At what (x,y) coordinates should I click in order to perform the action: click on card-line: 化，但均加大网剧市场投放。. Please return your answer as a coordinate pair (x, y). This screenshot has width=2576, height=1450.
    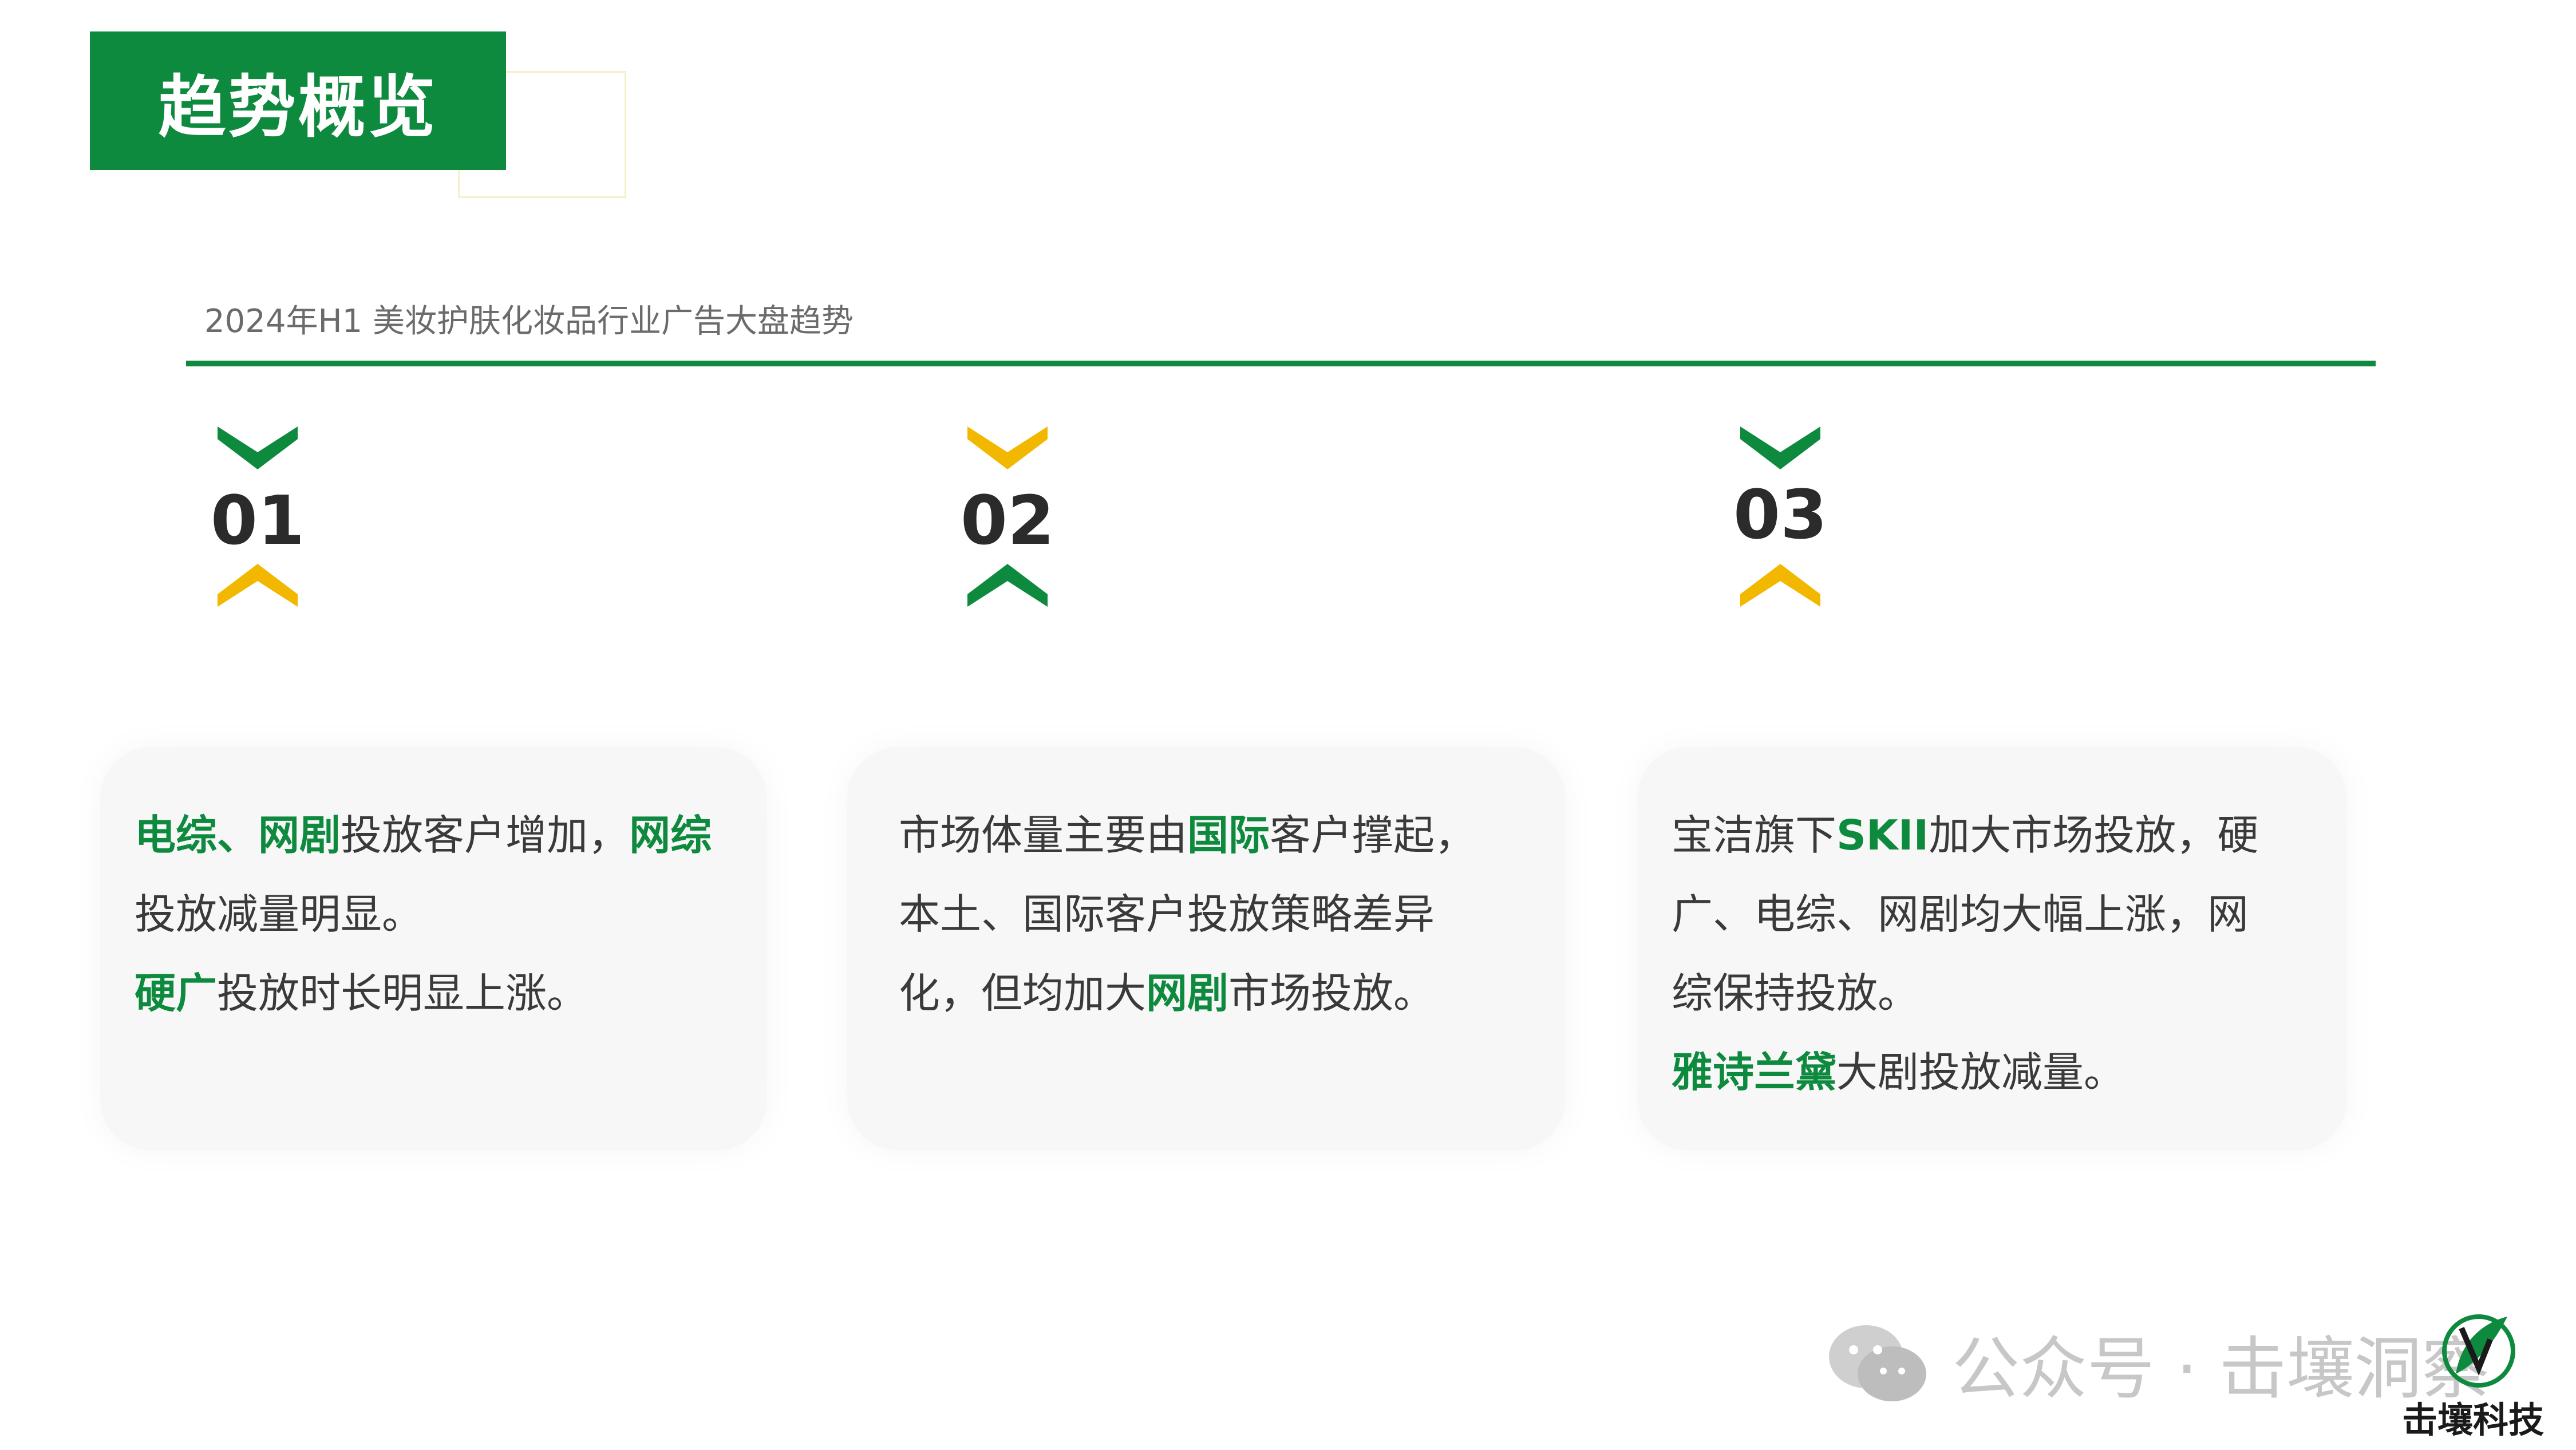
    Looking at the image, I should click on (1187, 993).